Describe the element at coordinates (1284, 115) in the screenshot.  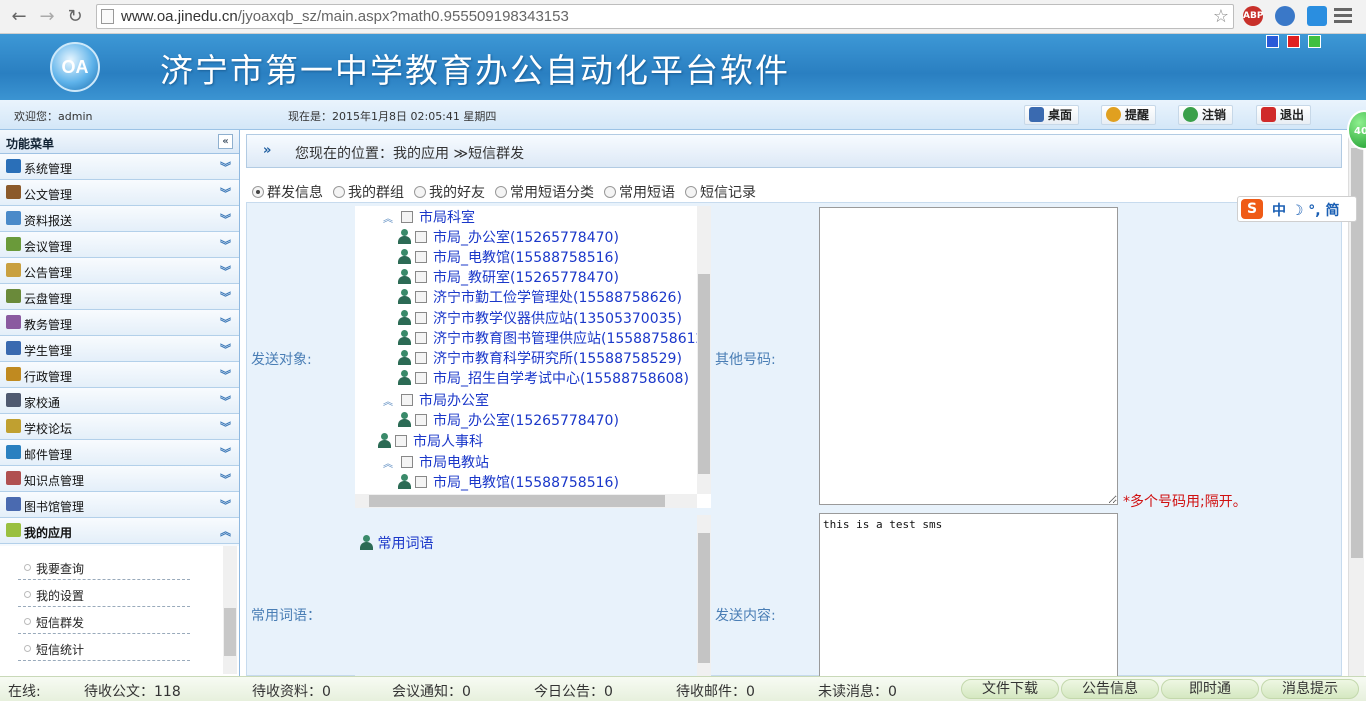
I see `exit-button: 退出` at that location.